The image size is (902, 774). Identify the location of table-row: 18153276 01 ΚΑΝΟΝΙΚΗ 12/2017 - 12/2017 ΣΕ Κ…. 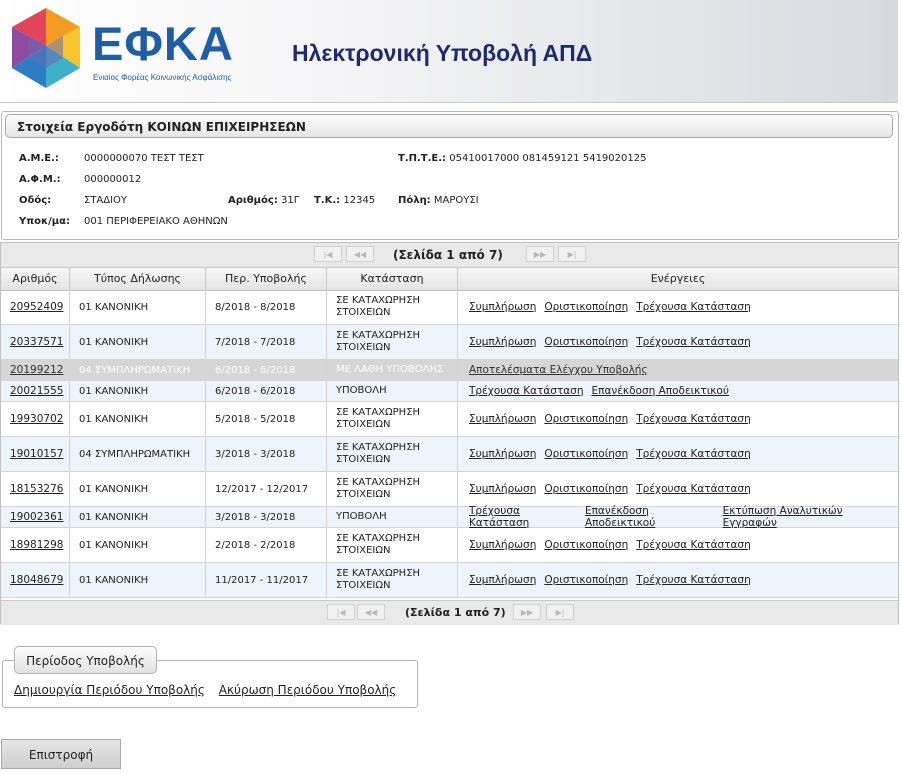
(449, 489).